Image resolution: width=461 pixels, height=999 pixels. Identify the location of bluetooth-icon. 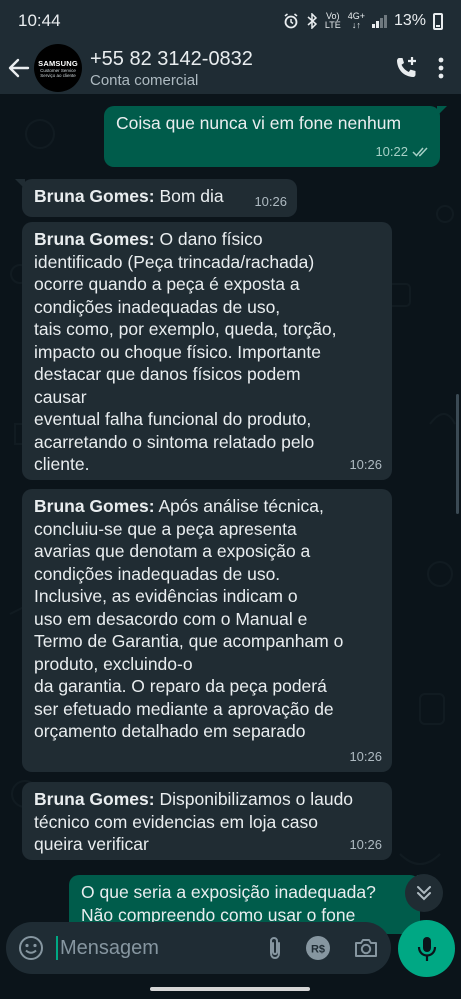
(312, 21).